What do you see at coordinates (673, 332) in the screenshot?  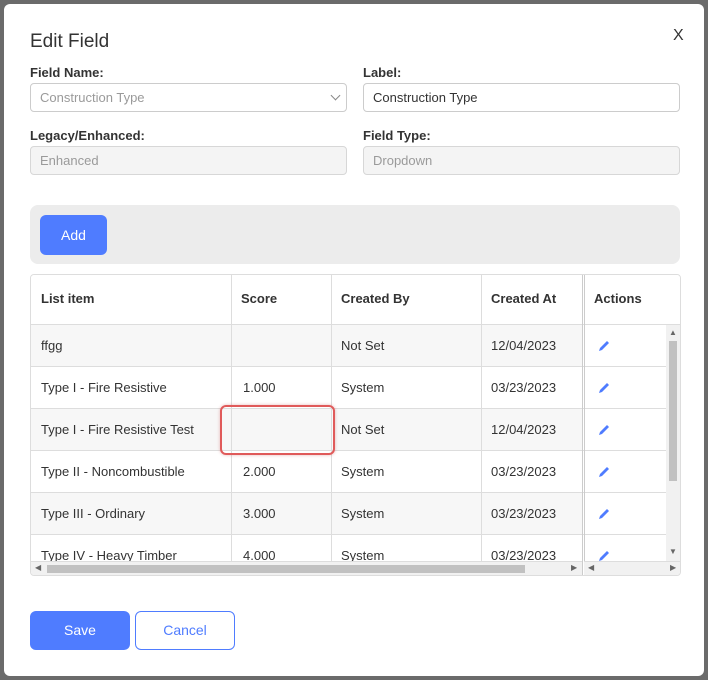 I see `scroll-up-icon: ▲` at bounding box center [673, 332].